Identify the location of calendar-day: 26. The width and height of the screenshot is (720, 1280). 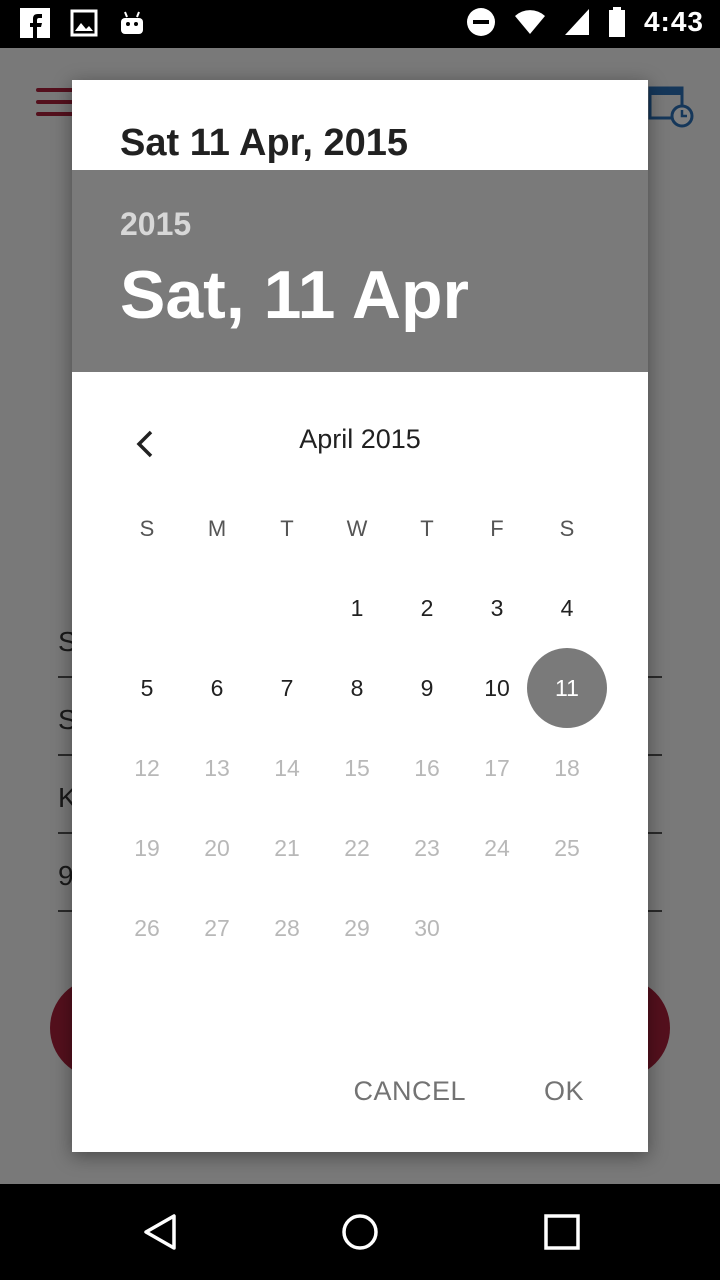
(147, 928).